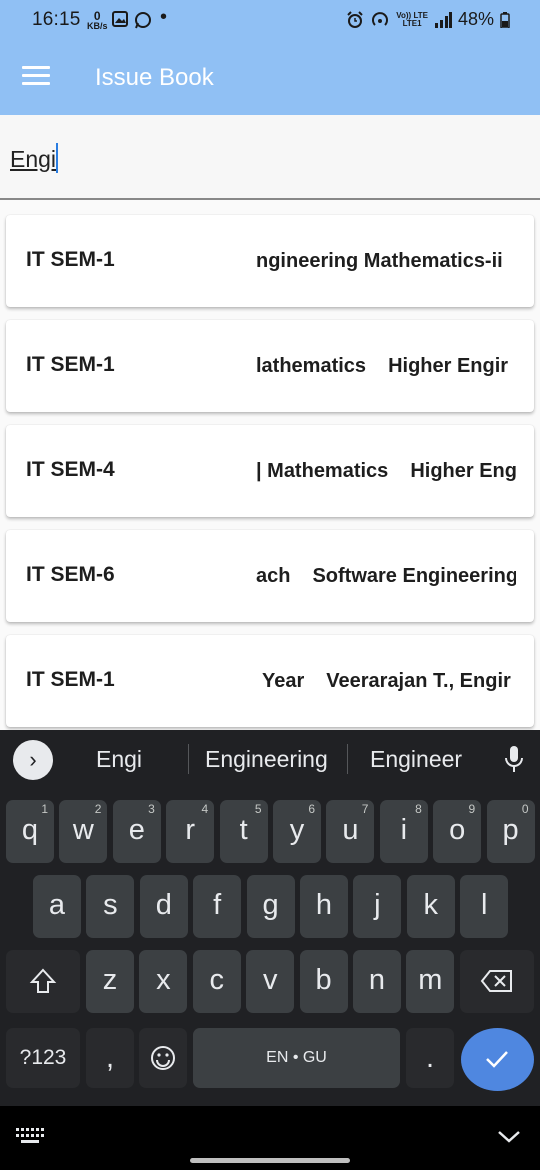 This screenshot has height=1170, width=540. Describe the element at coordinates (270, 1138) in the screenshot. I see `navigation-bar` at that location.